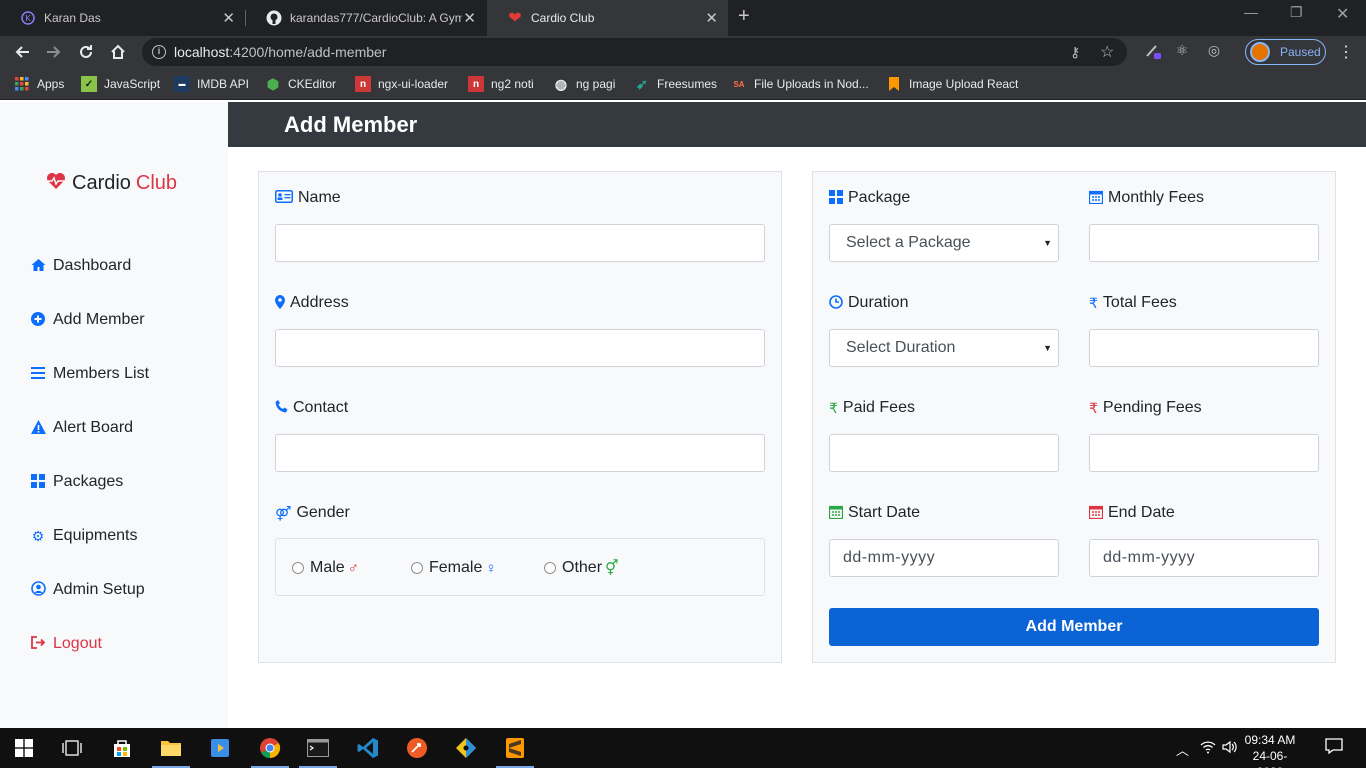  Describe the element at coordinates (312, 513) in the screenshot. I see `gender-label: ⚤ Gender` at that location.